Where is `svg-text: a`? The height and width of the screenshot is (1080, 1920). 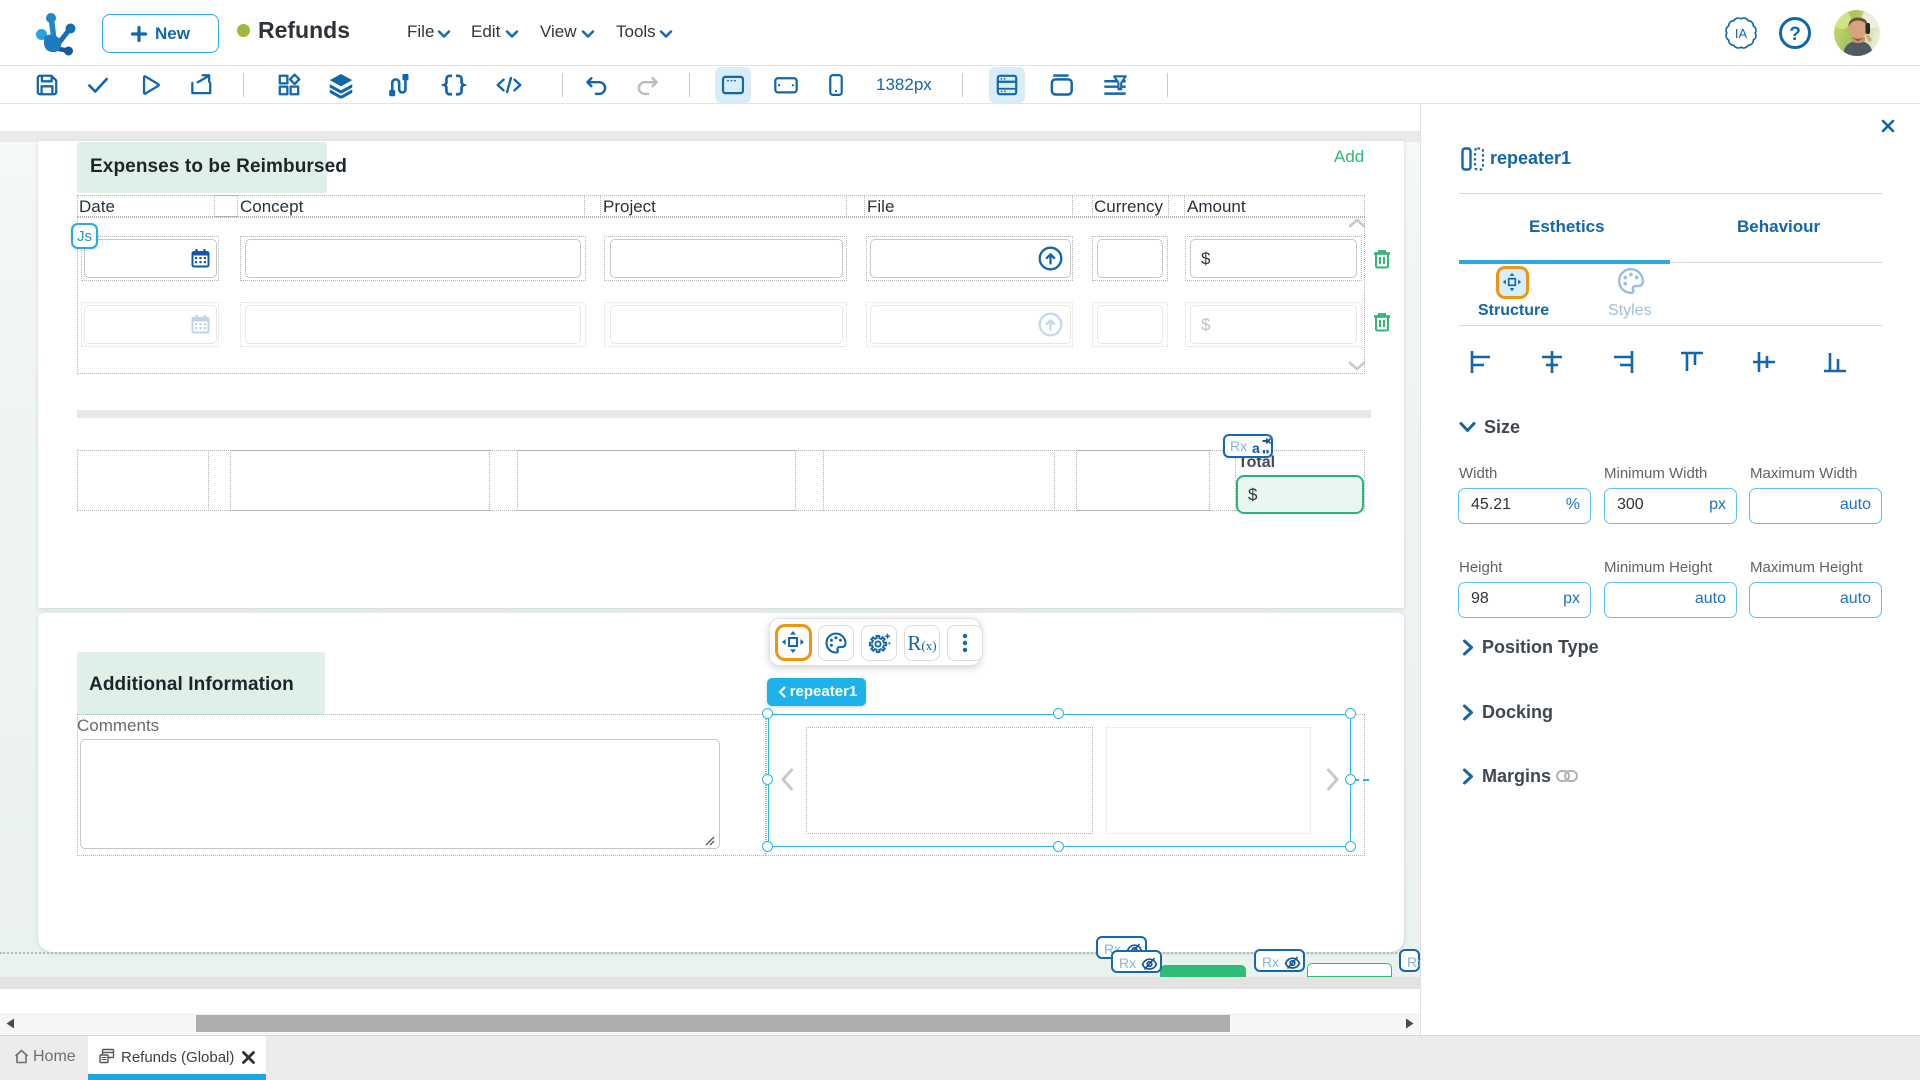
svg-text: a is located at coordinates (1256, 448).